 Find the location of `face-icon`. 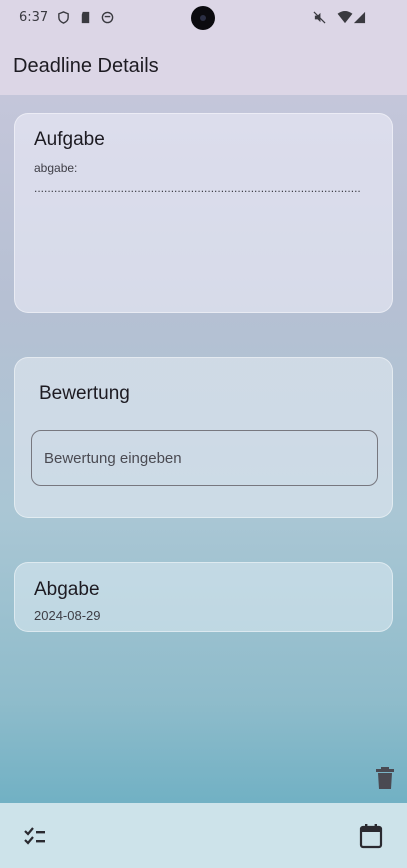

face-icon is located at coordinates (107, 17).